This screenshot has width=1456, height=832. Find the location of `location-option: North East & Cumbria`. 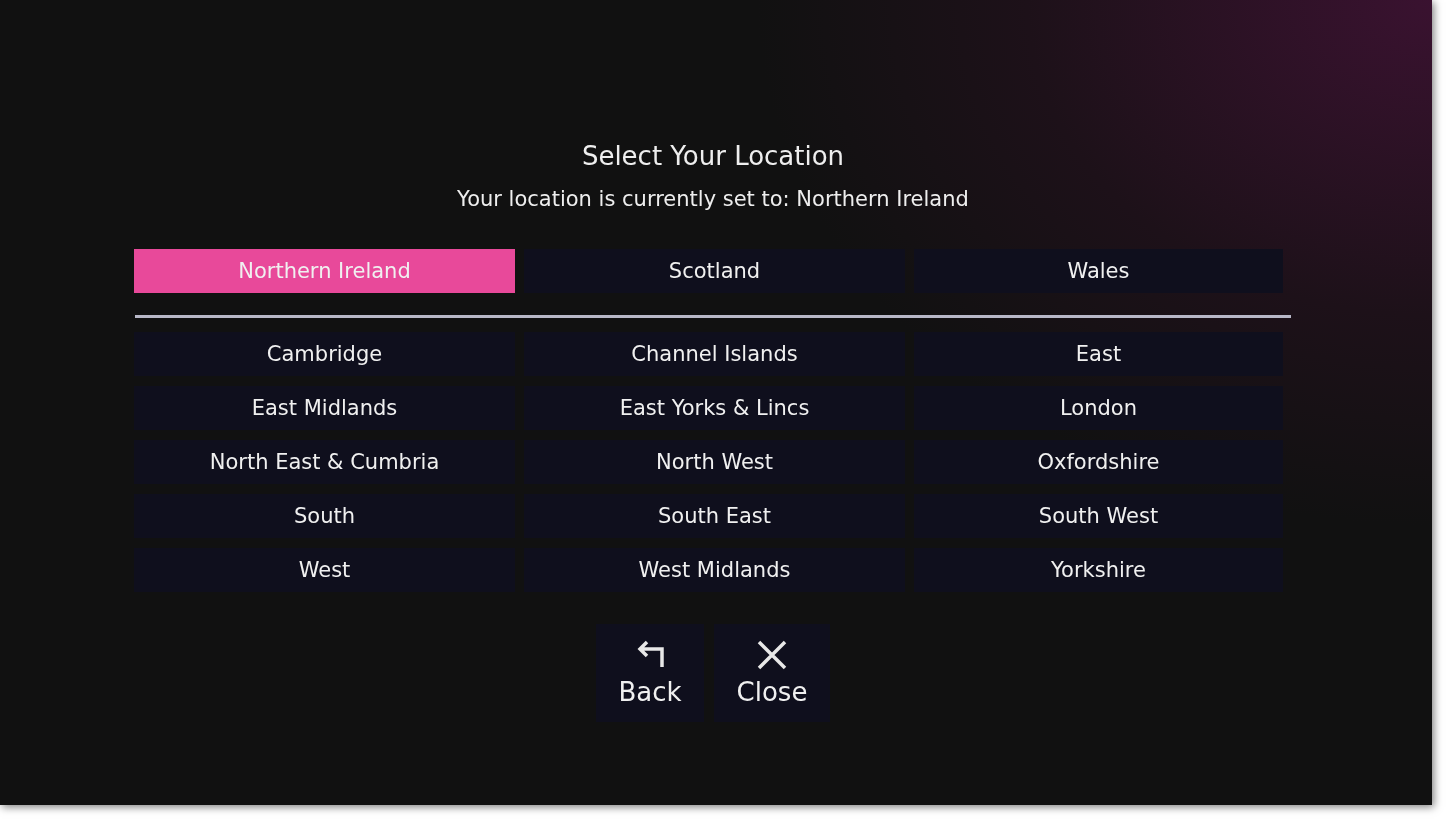

location-option: North East & Cumbria is located at coordinates (324, 462).